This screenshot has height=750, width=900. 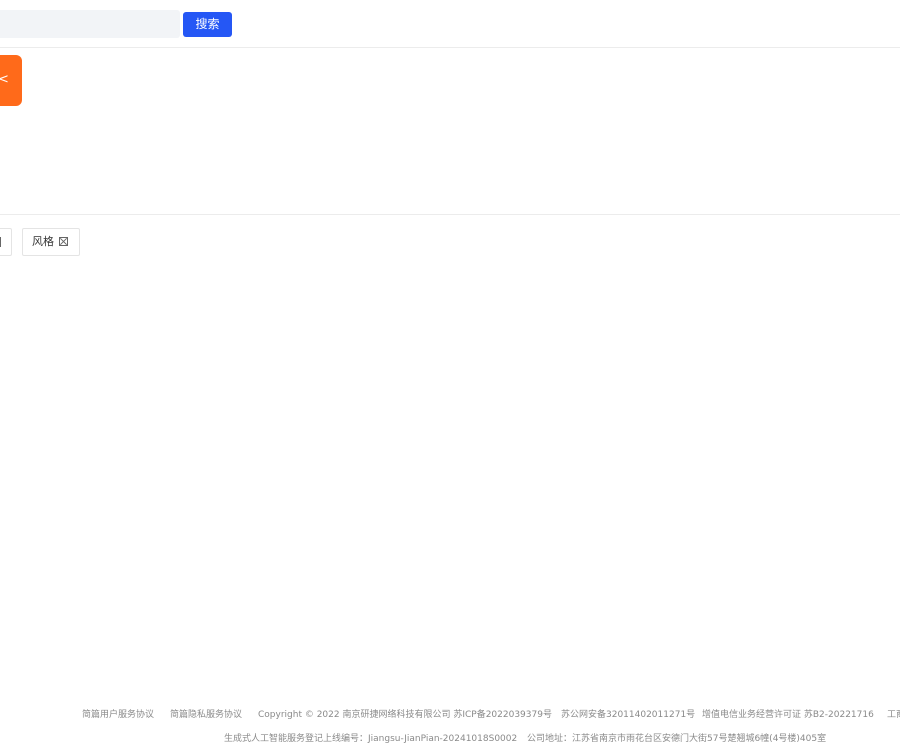 What do you see at coordinates (90, 24) in the screenshot?
I see `search-input` at bounding box center [90, 24].